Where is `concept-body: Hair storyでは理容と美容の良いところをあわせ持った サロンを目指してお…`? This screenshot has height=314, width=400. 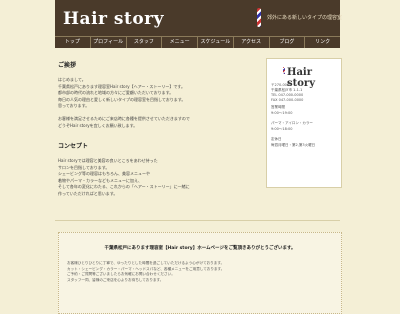 concept-body: Hair storyでは理容と美容の良いところをあわせ持った サロンを目指してお… is located at coordinates (124, 177).